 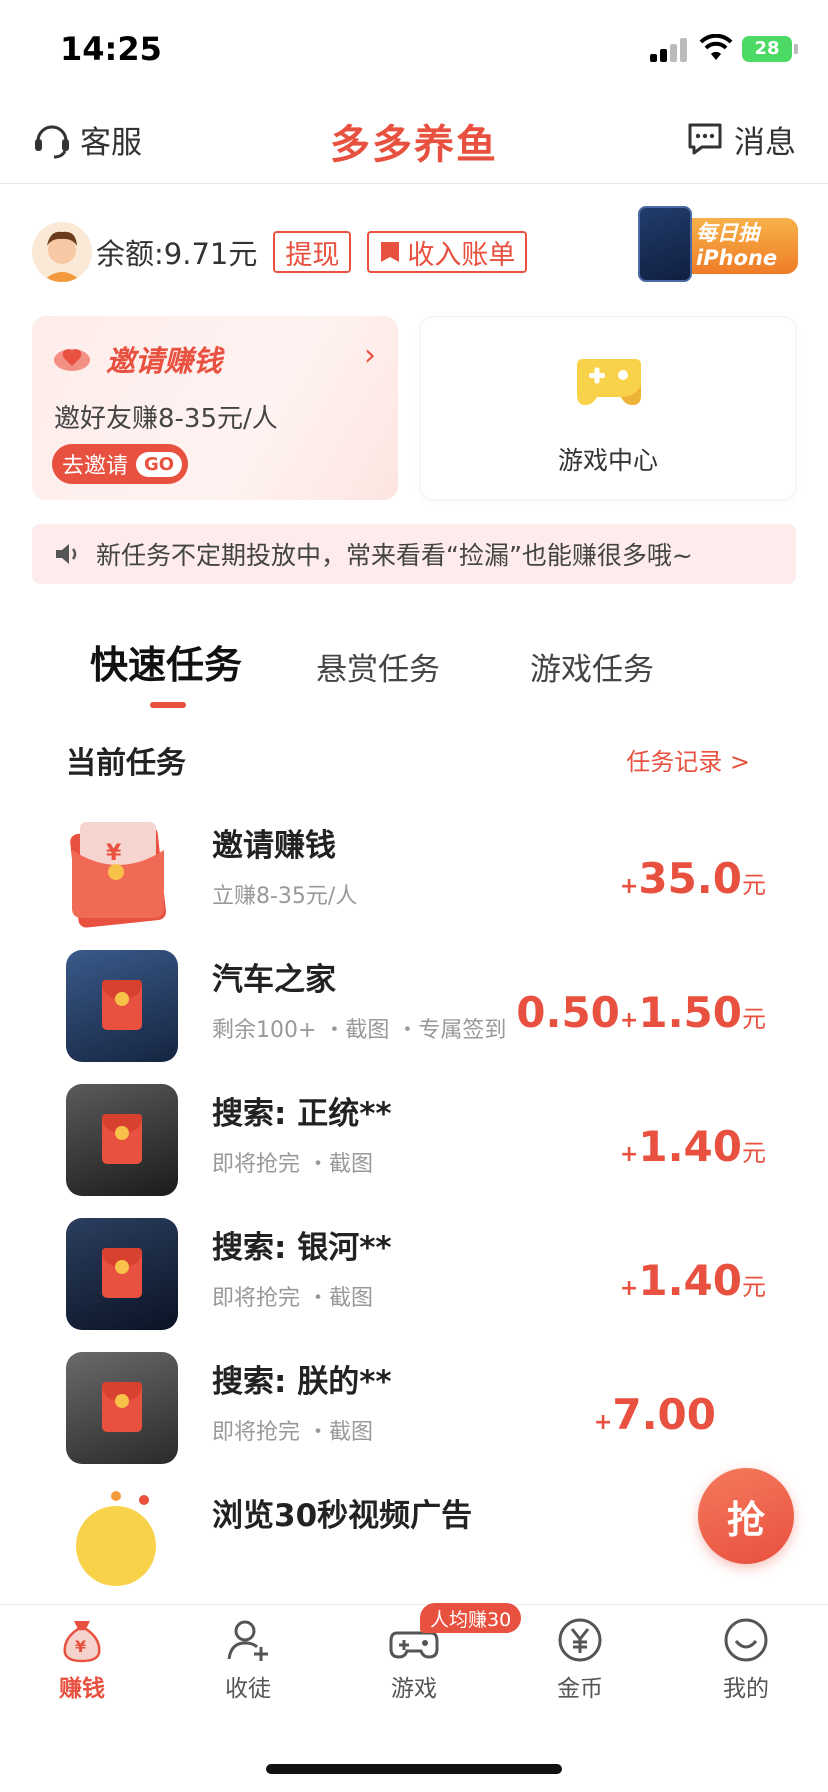 I want to click on notice-text: 新任务不定期投放中，常来看看“捡漏”也能赚很多哦~, so click(x=394, y=555).